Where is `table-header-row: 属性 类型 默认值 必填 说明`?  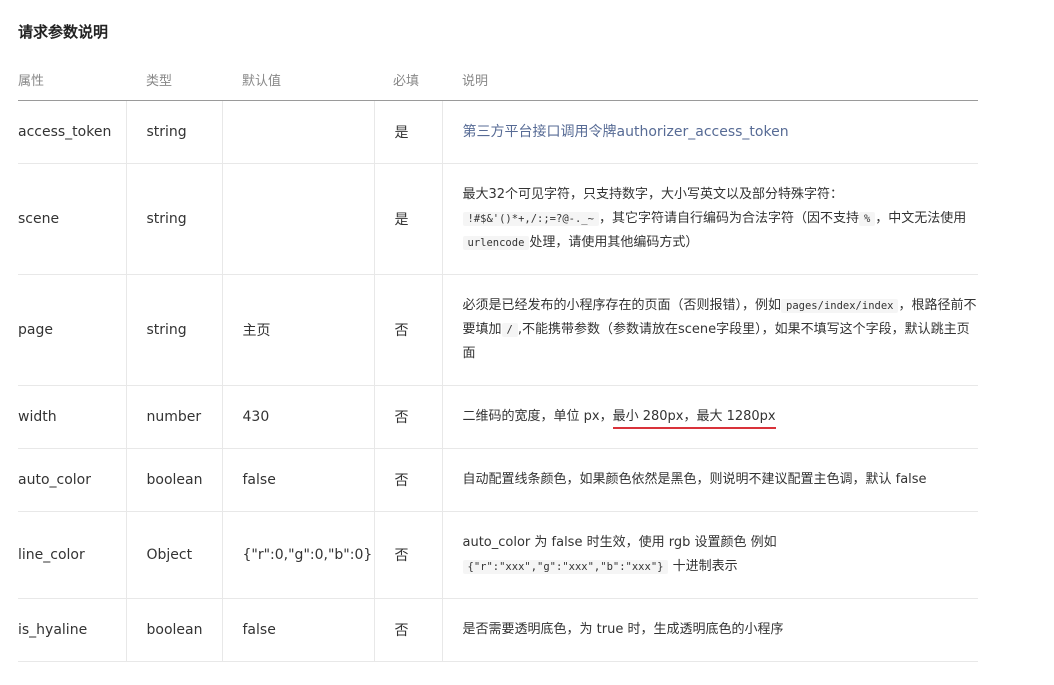
table-header-row: 属性 类型 默认值 必填 说明 is located at coordinates (498, 79).